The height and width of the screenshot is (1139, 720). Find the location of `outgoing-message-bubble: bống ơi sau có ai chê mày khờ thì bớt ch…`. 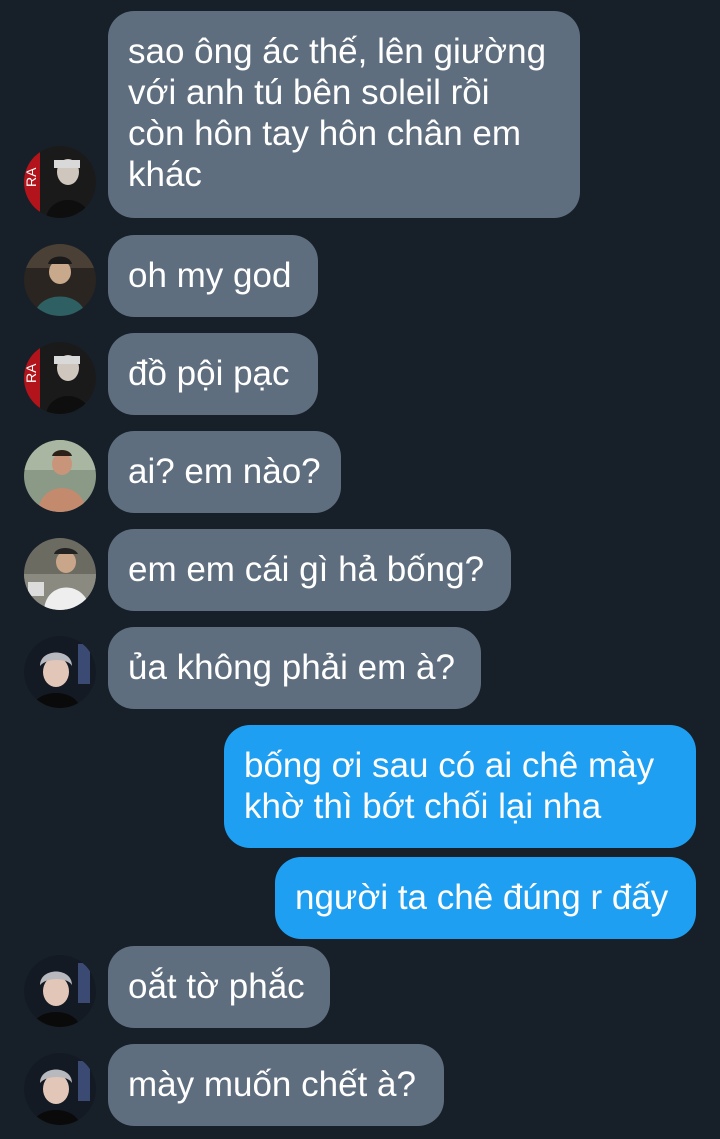

outgoing-message-bubble: bống ơi sau có ai chê mày khờ thì bớt ch… is located at coordinates (460, 786).